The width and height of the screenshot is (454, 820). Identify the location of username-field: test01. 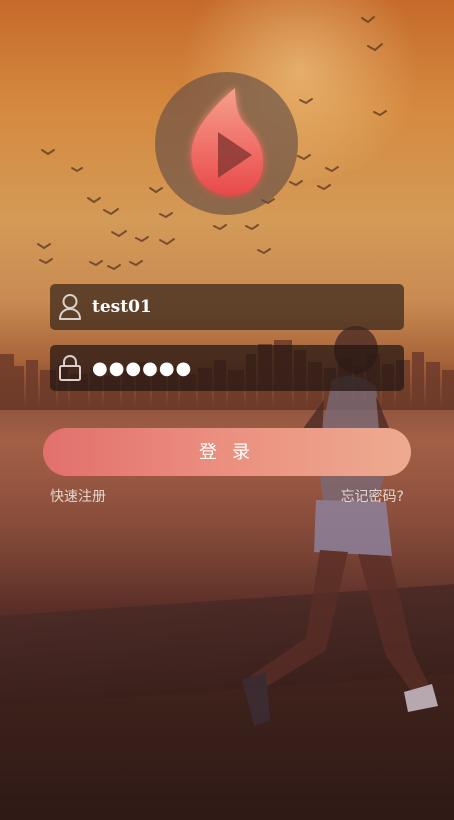
(227, 307).